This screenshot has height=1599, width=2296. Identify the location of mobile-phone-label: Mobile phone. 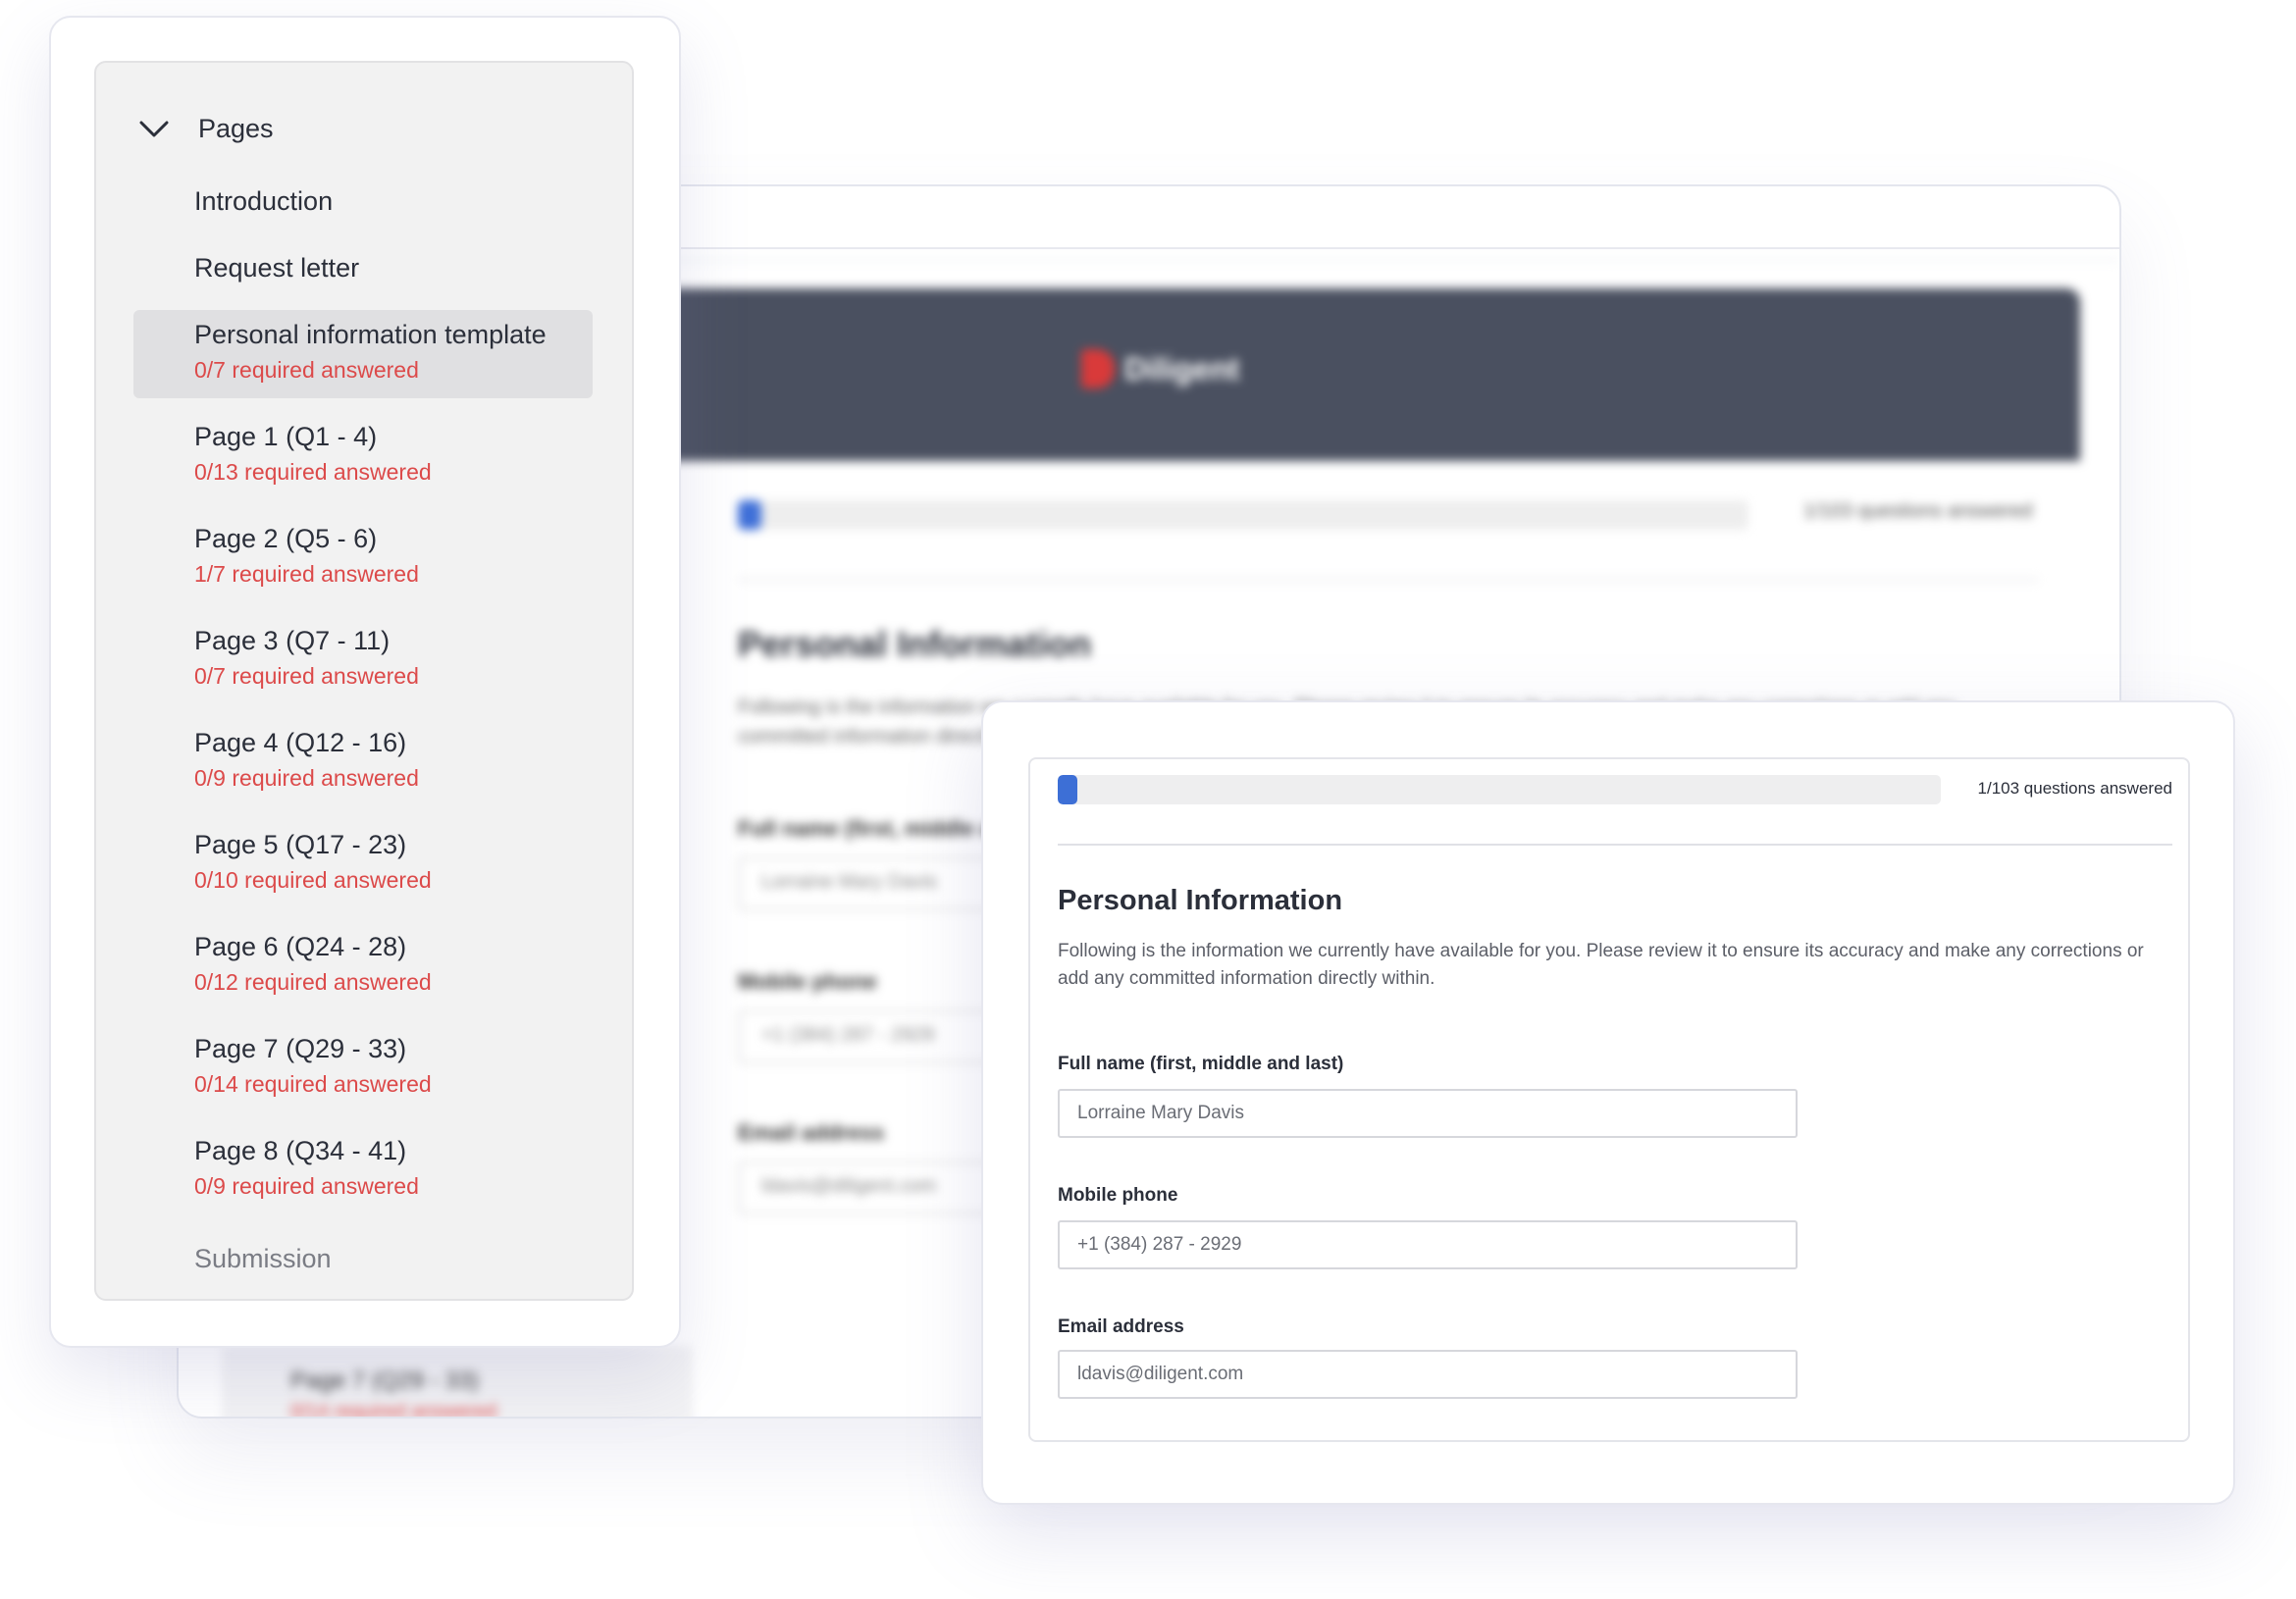
(1118, 1195).